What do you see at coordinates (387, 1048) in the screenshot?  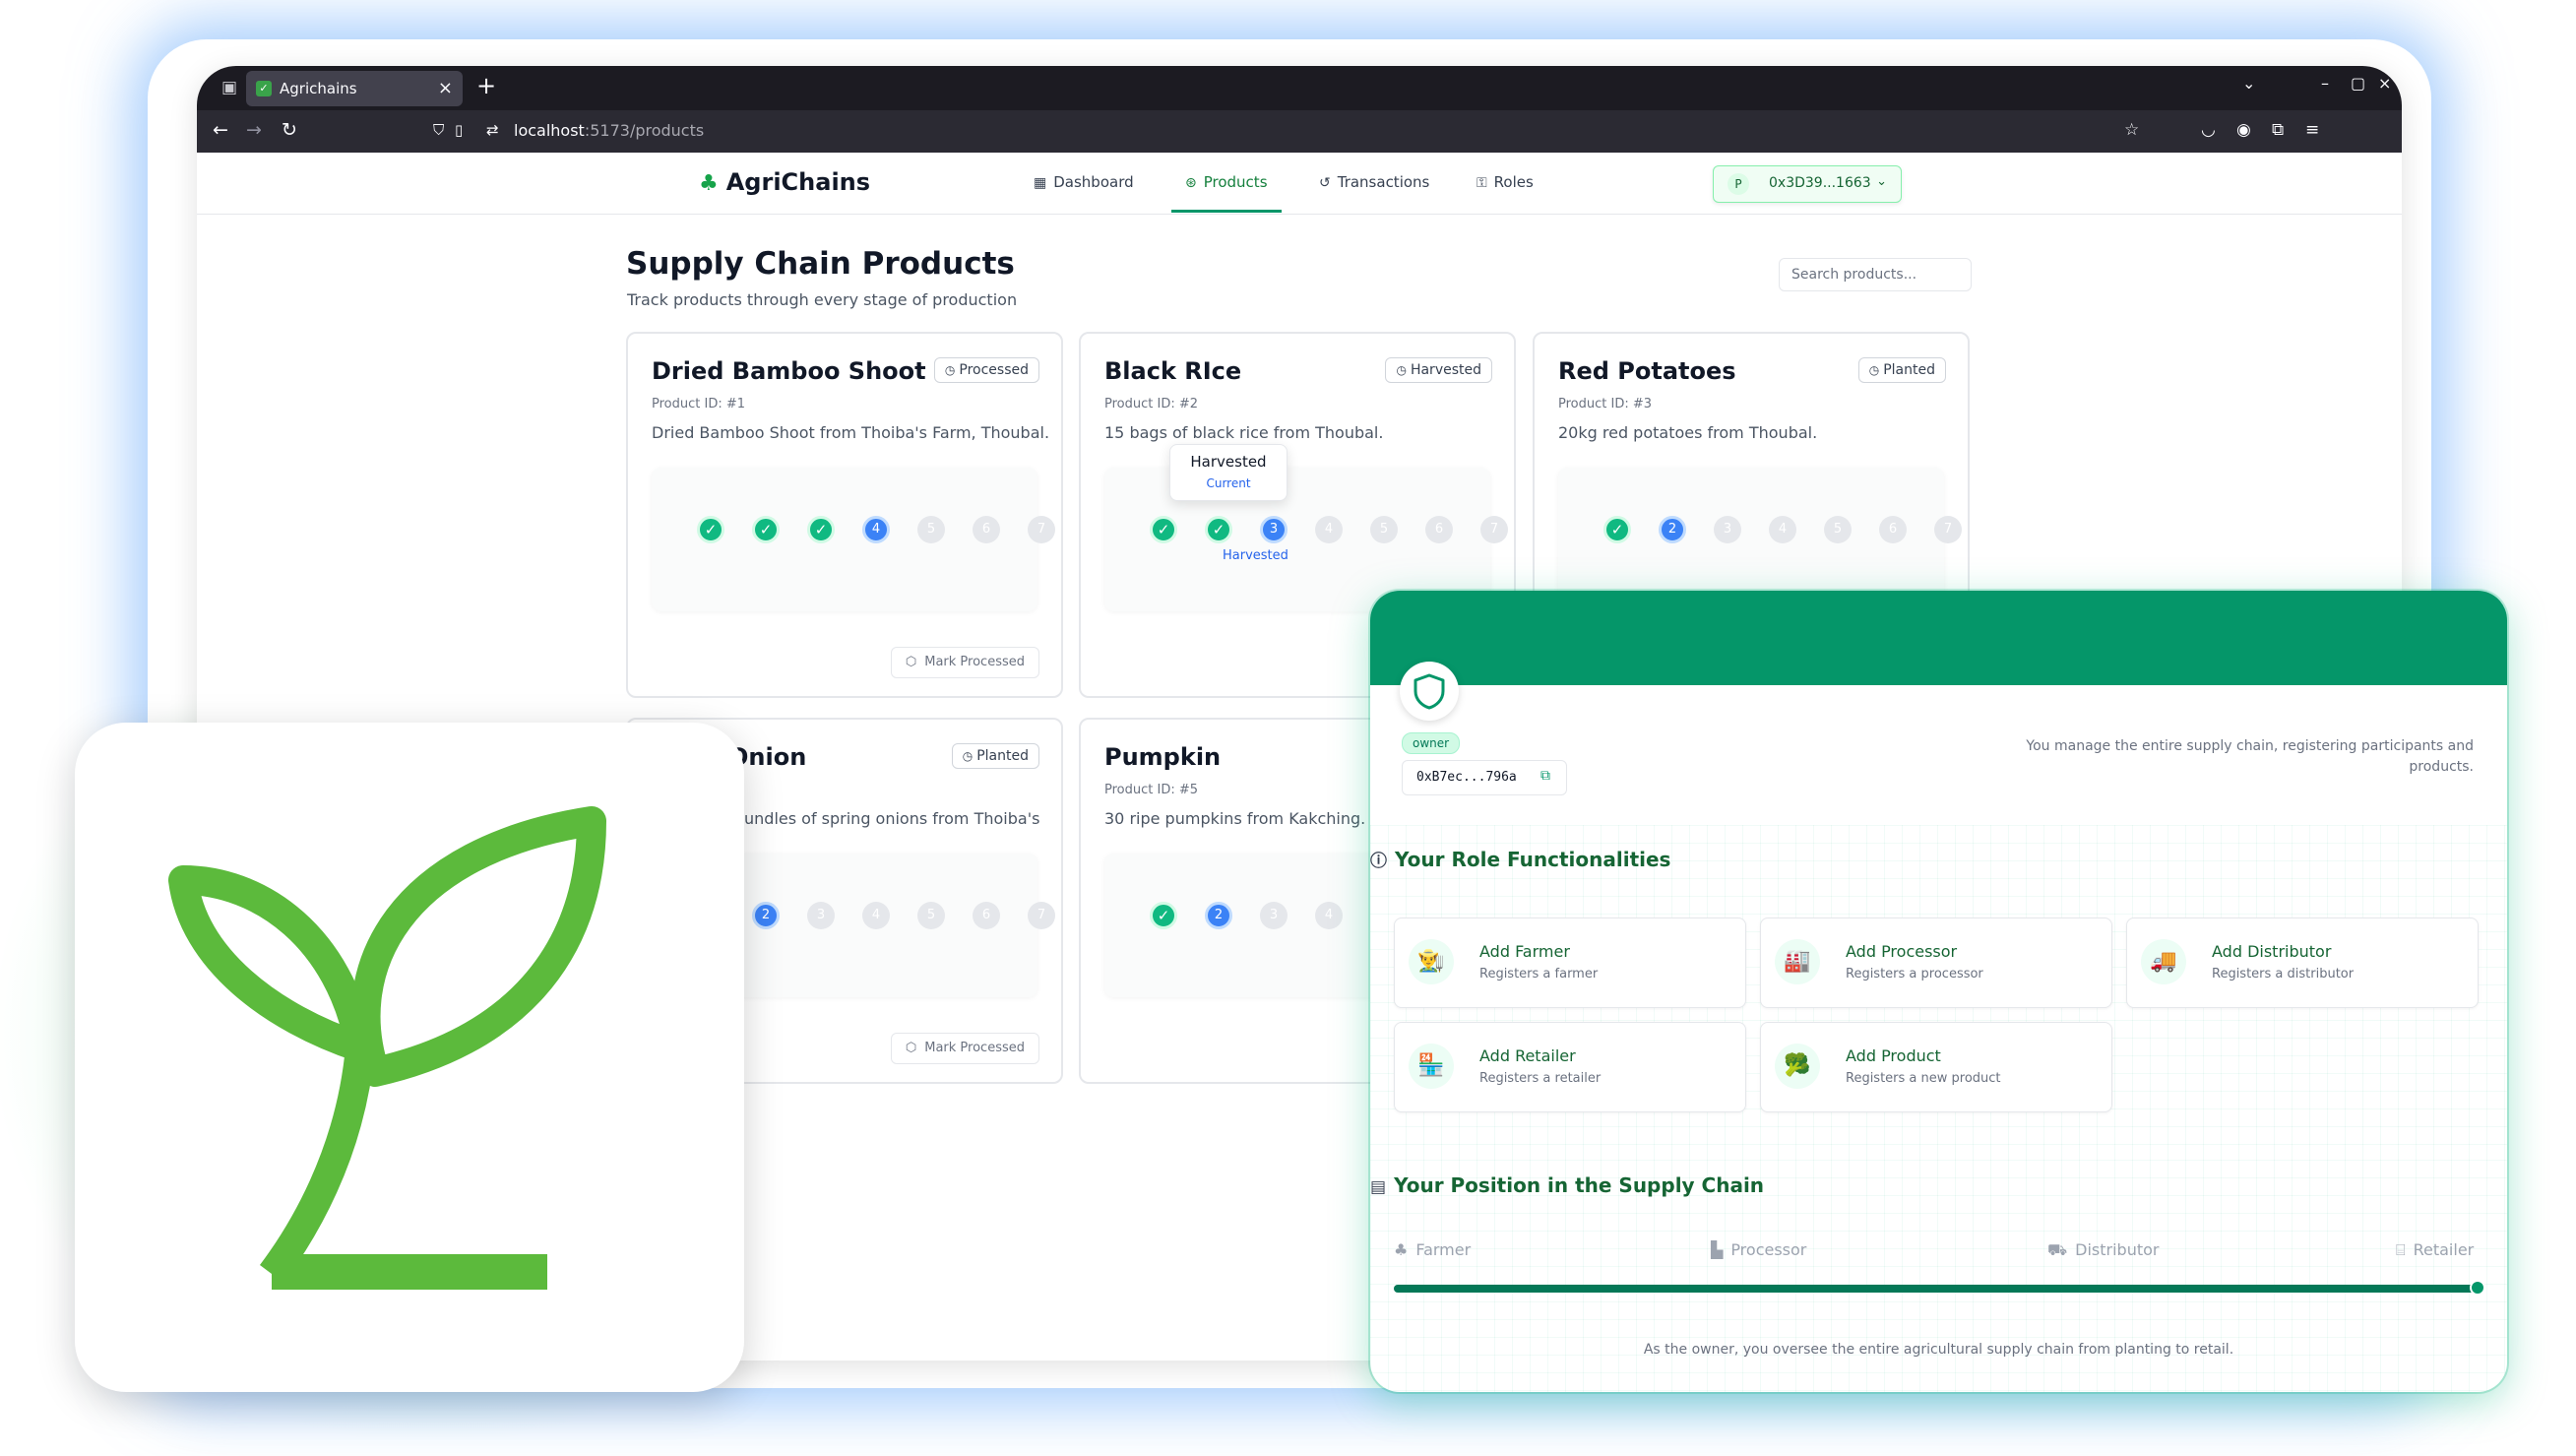 I see `sprout-logo-icon` at bounding box center [387, 1048].